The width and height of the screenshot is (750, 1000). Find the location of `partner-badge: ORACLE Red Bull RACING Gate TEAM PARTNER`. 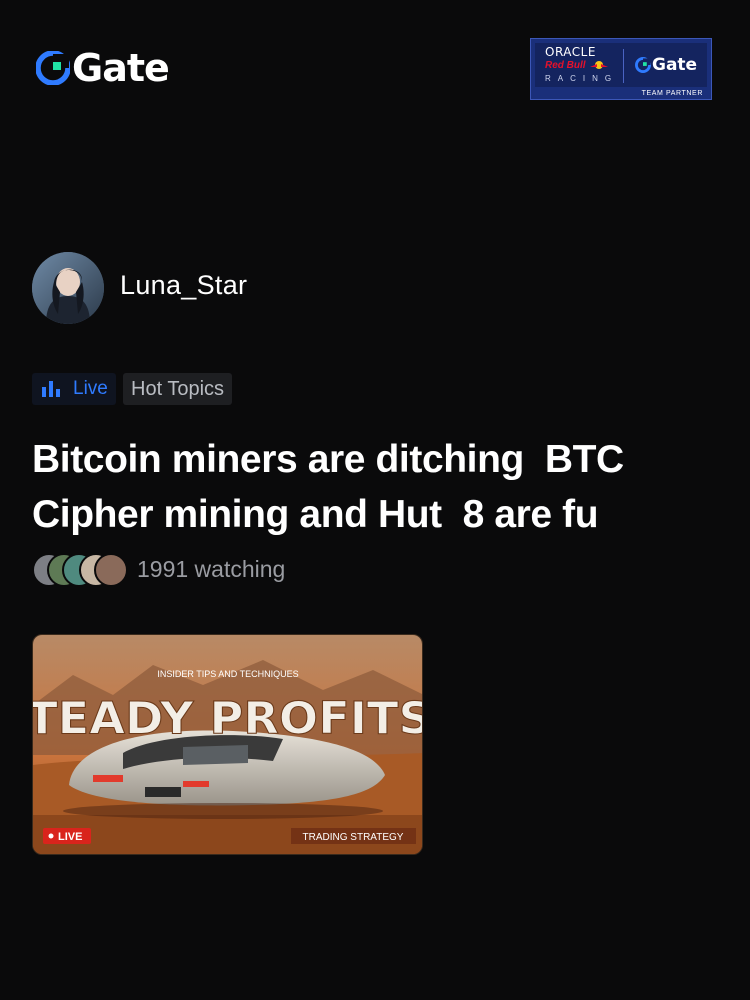

partner-badge: ORACLE Red Bull RACING Gate TEAM PARTNER is located at coordinates (621, 69).